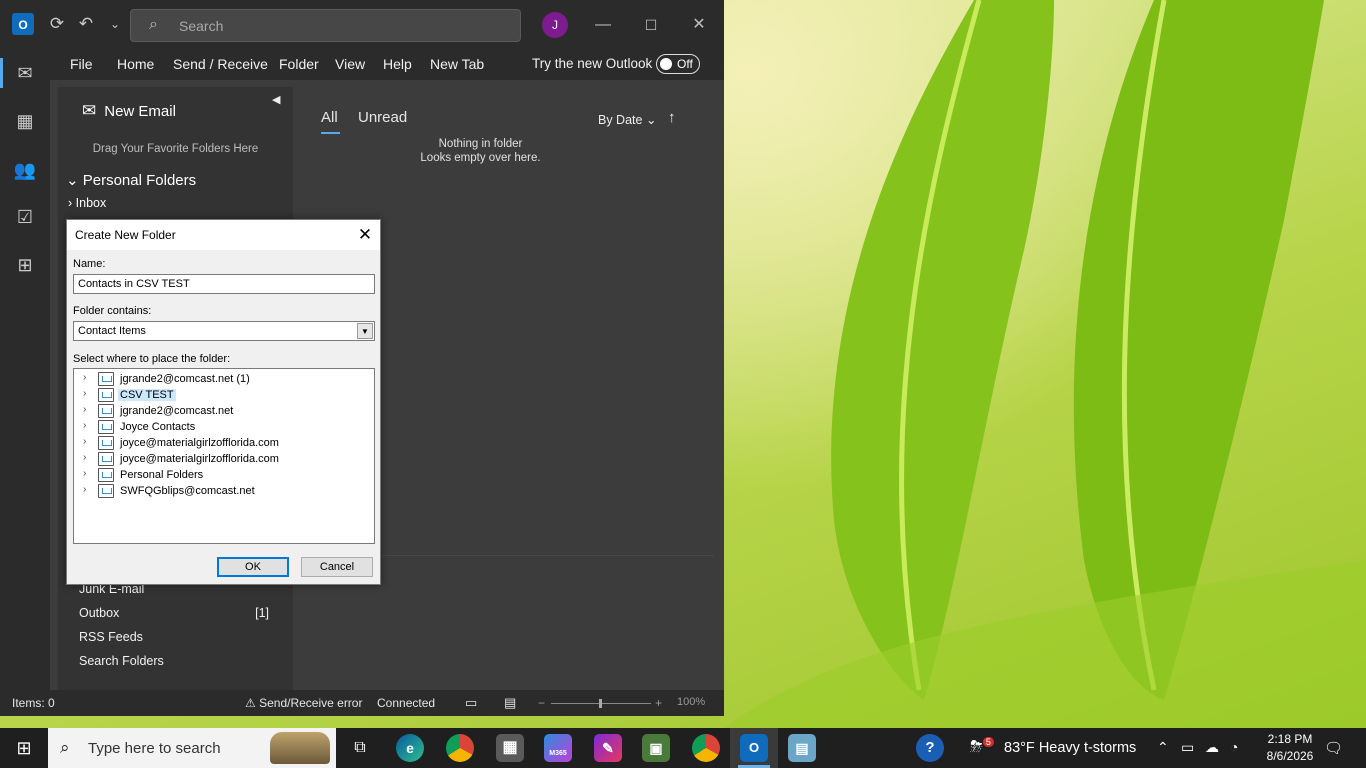  Describe the element at coordinates (982, 746) in the screenshot. I see `weather-storm-icon: ⛈ 5` at that location.